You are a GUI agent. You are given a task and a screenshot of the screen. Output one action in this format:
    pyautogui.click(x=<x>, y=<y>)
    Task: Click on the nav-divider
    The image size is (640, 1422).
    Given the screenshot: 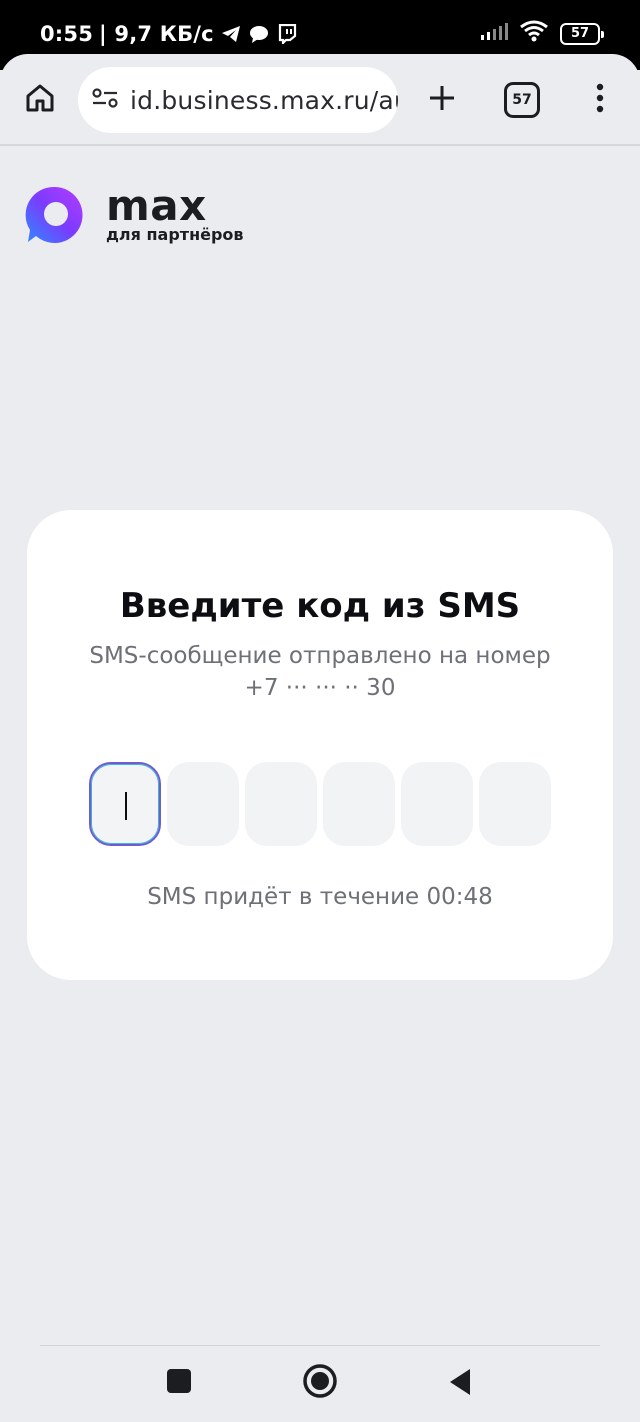 What is the action you would take?
    pyautogui.click(x=320, y=1345)
    